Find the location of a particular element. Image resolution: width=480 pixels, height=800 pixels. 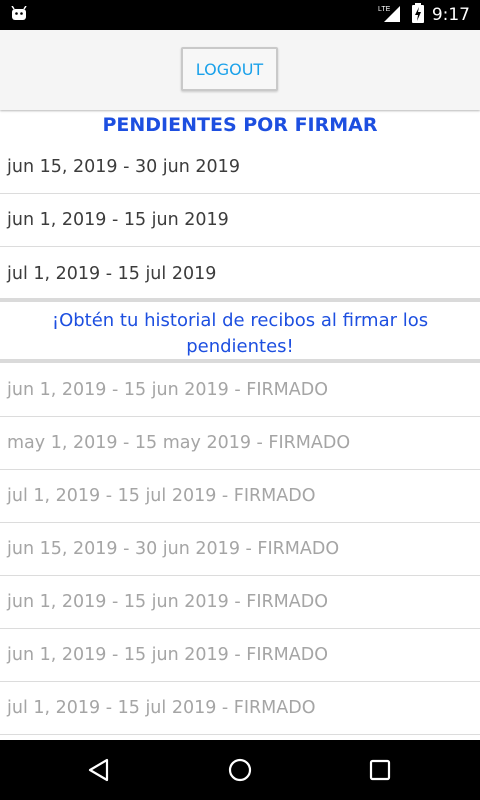

logout-button: LOGOUT is located at coordinates (229, 69).